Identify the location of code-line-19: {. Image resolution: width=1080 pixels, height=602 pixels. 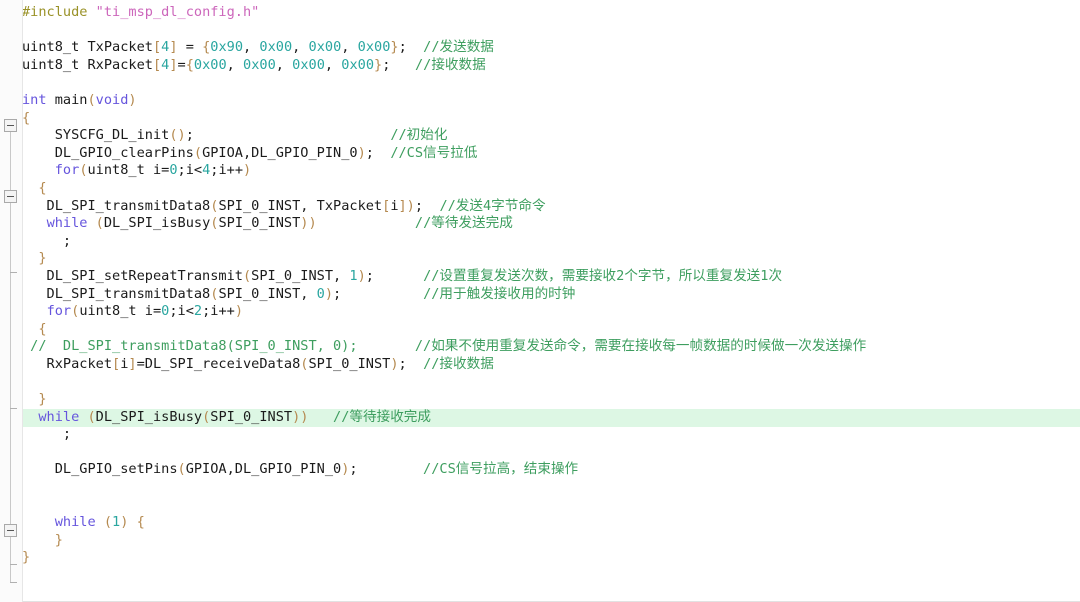
(444, 330).